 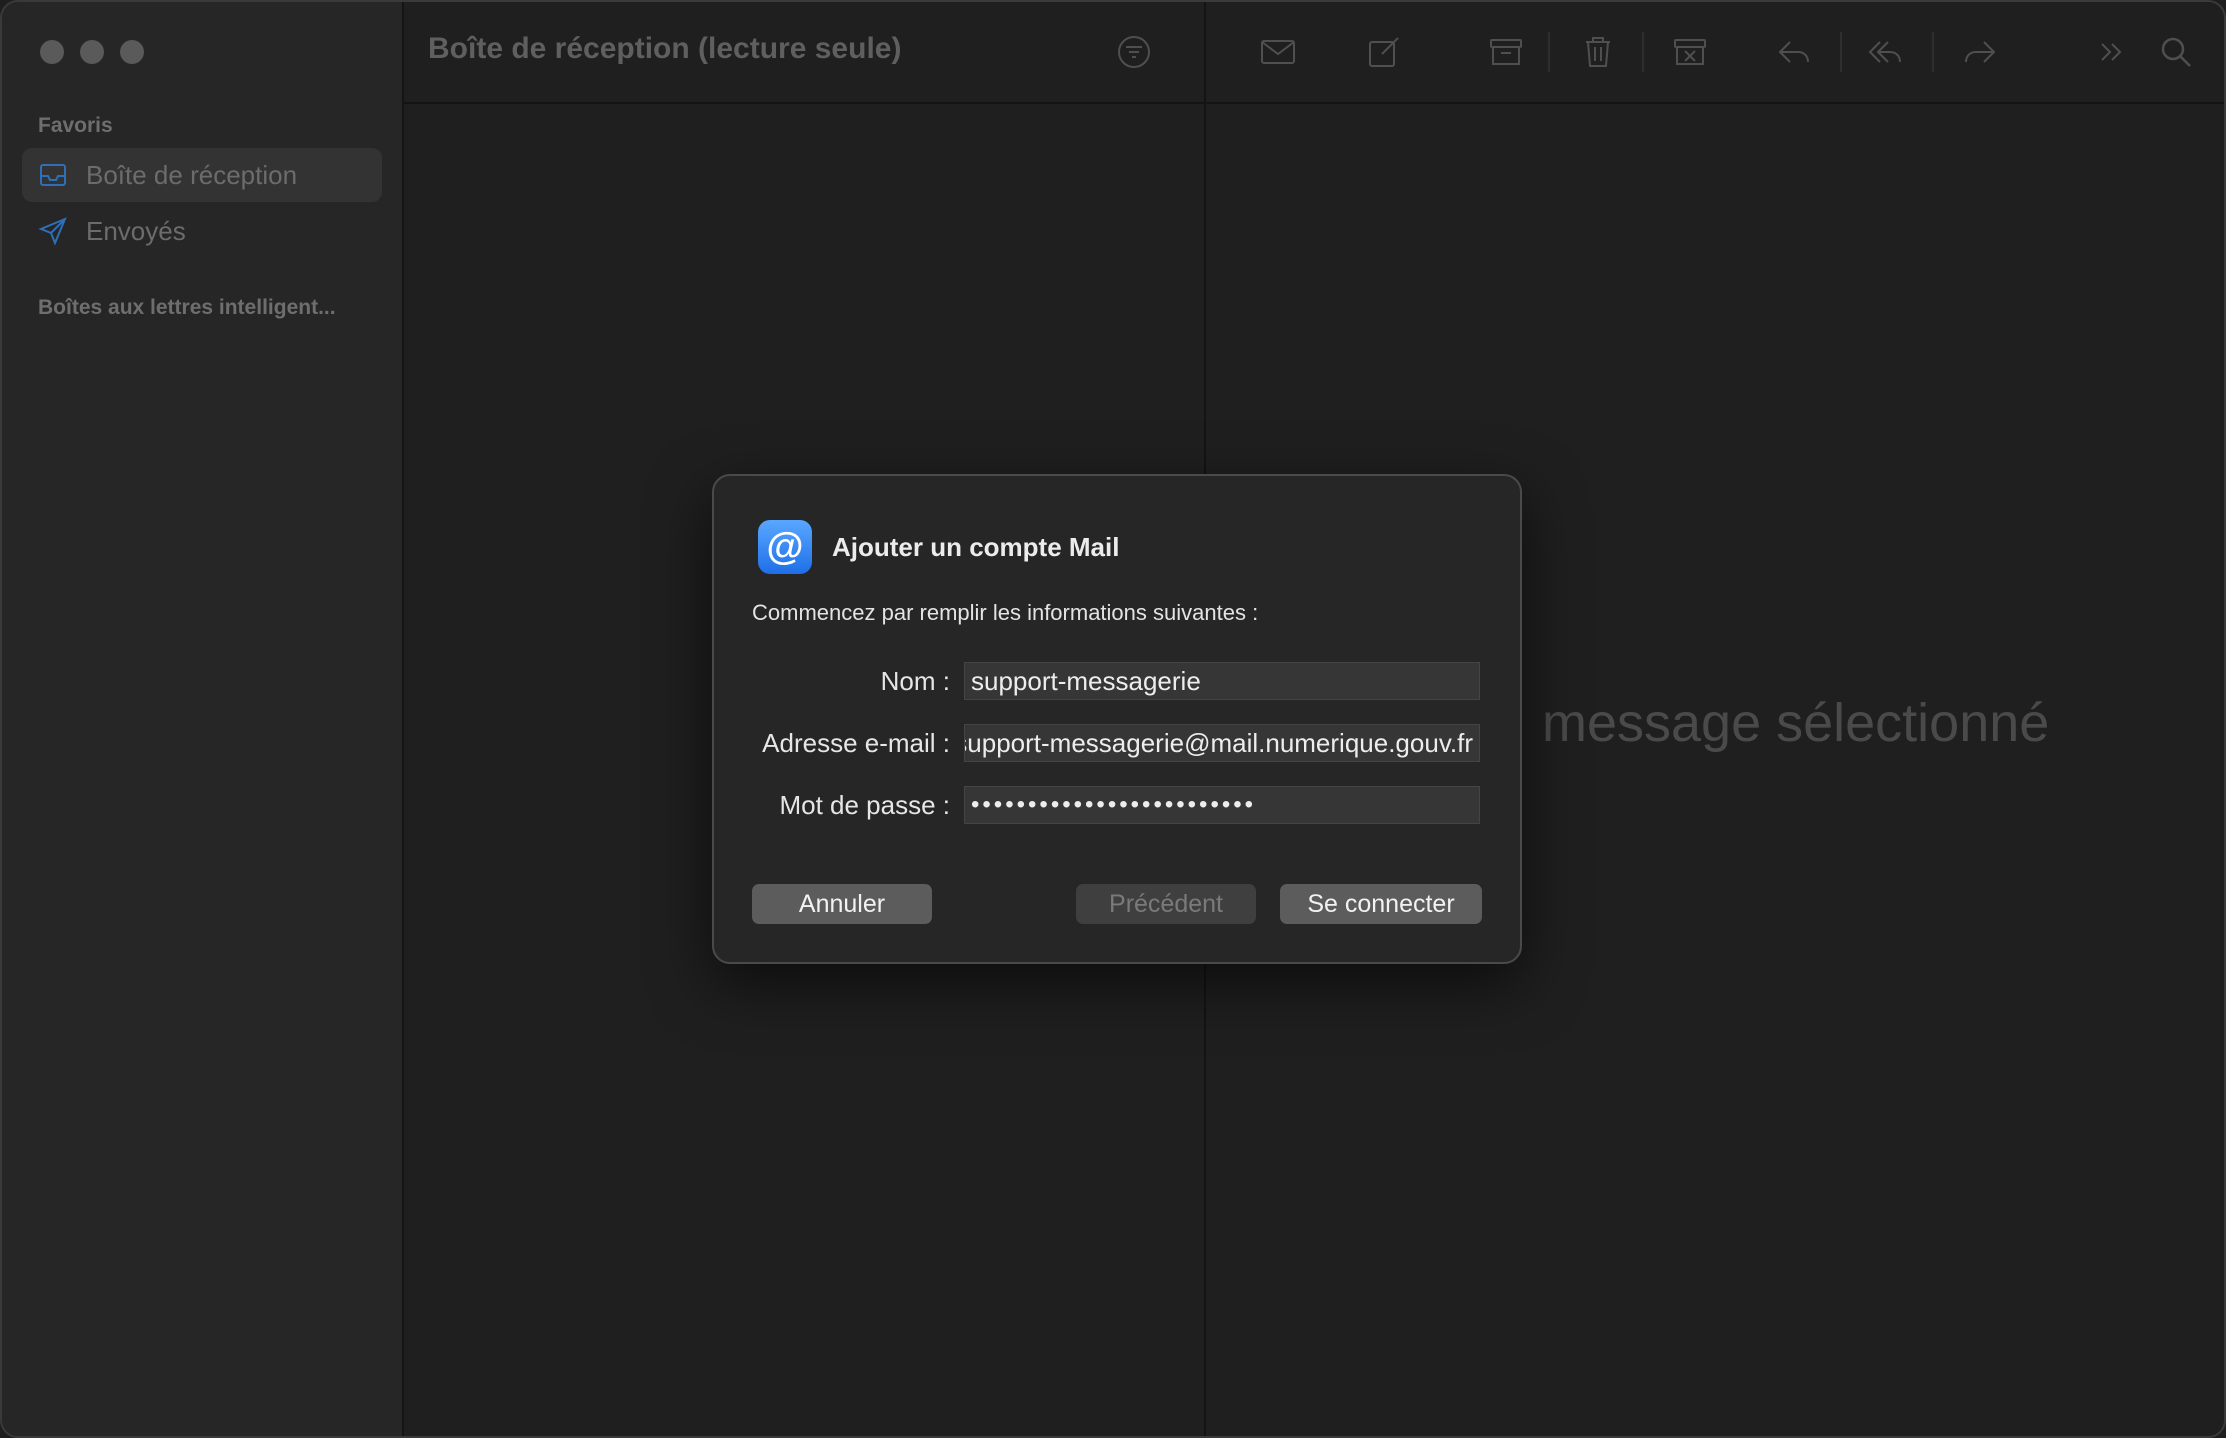 I want to click on trash-icon, so click(x=1598, y=52).